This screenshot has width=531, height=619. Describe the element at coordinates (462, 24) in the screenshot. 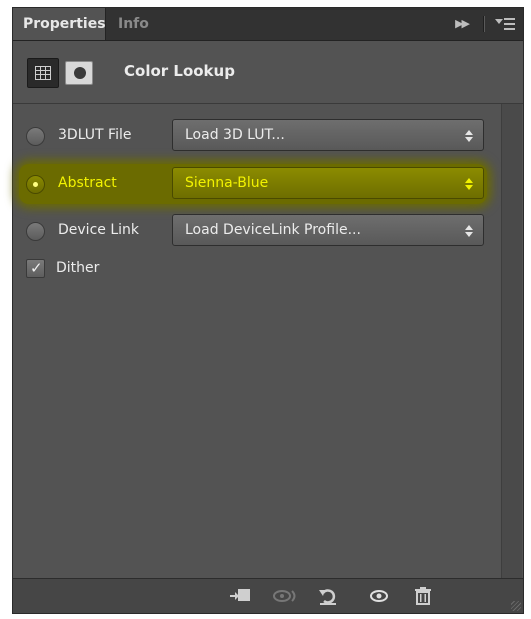

I see `collapse-panel-icon: ▶▶` at that location.